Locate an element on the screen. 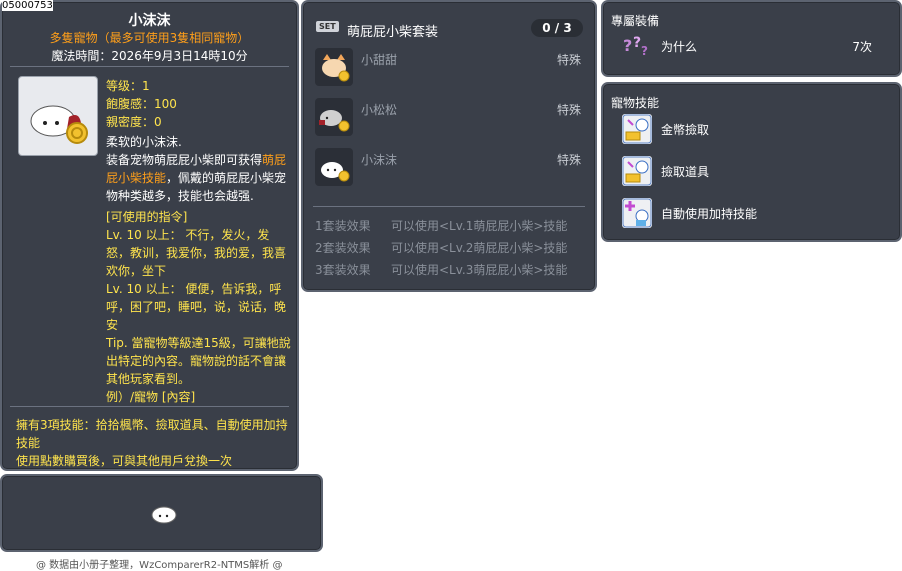 Image resolution: width=902 pixels, height=571 pixels. set-effect-row: 2套装效果 可以使用<Lv.2萌屁屁小柴>技能 is located at coordinates (441, 247).